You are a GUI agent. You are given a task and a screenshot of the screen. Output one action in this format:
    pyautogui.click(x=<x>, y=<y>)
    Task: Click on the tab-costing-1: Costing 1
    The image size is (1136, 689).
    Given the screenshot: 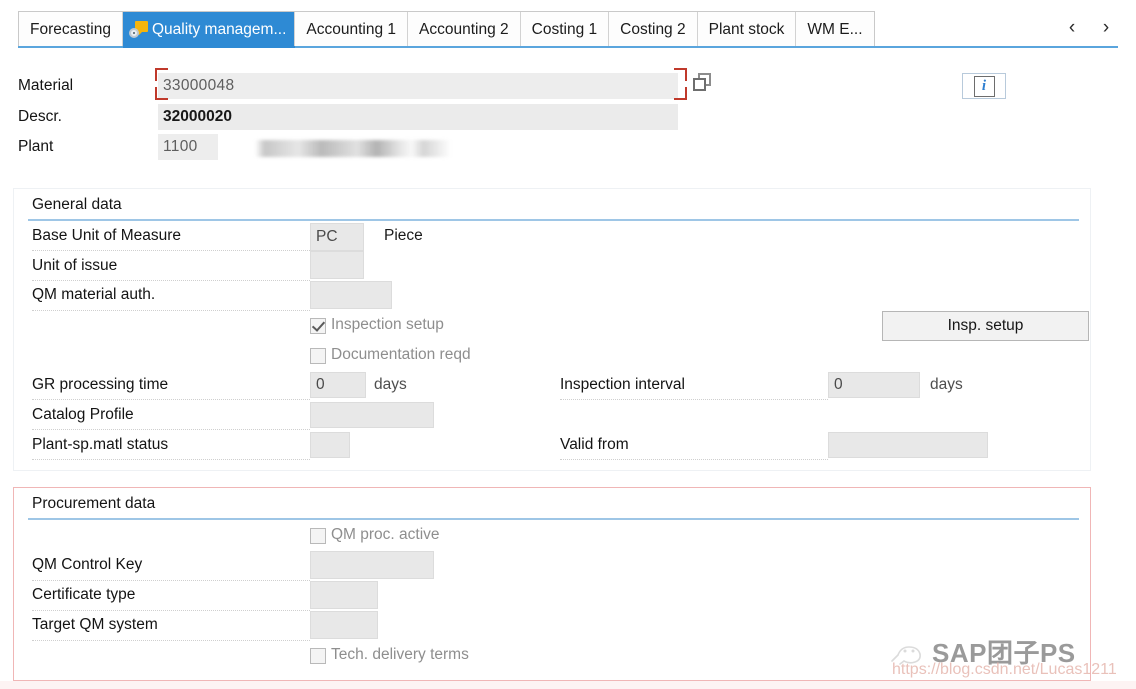 What is the action you would take?
    pyautogui.click(x=565, y=29)
    